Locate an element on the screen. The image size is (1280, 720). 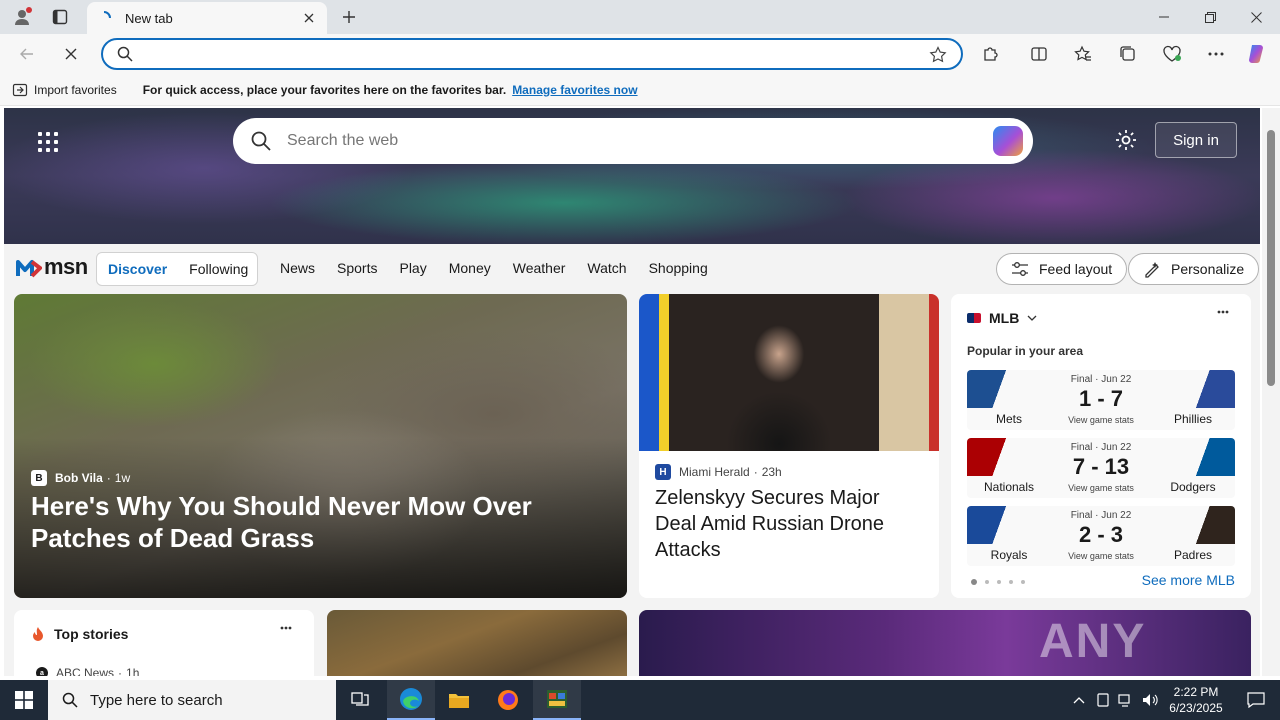
nav-money: Money is located at coordinates (470, 268).